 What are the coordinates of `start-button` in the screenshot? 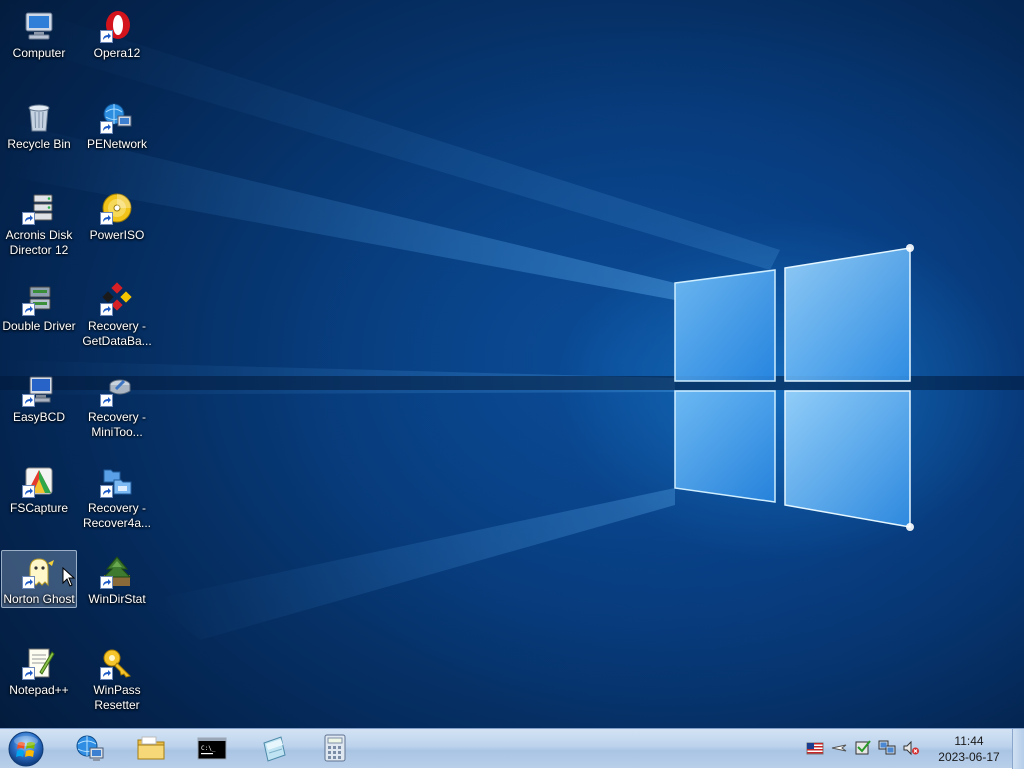 It's located at (26, 749).